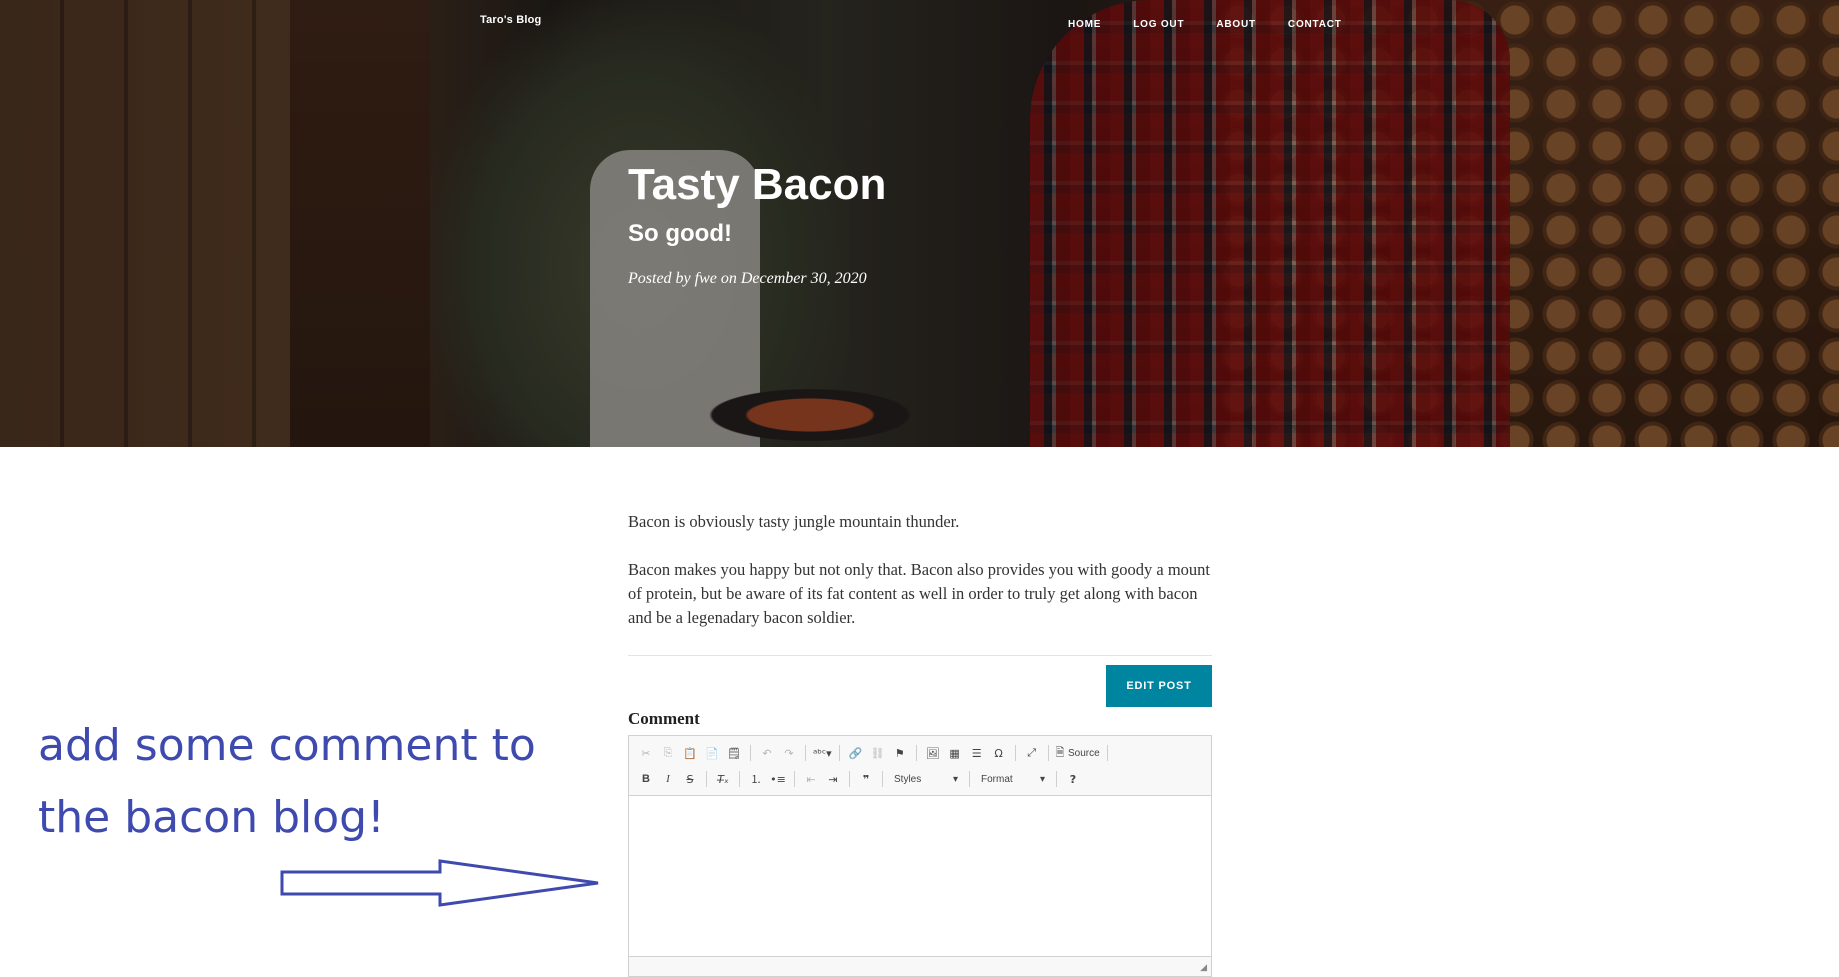 The height and width of the screenshot is (977, 1839). Describe the element at coordinates (734, 753) in the screenshot. I see `paste-word-icon: 🗒` at that location.